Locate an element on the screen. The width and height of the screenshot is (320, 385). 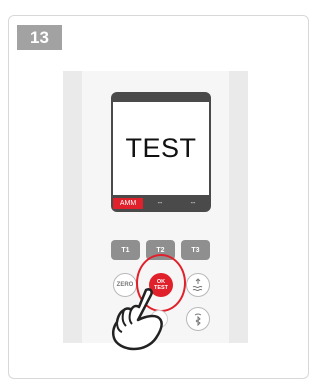
display-text: TEST is located at coordinates (161, 148).